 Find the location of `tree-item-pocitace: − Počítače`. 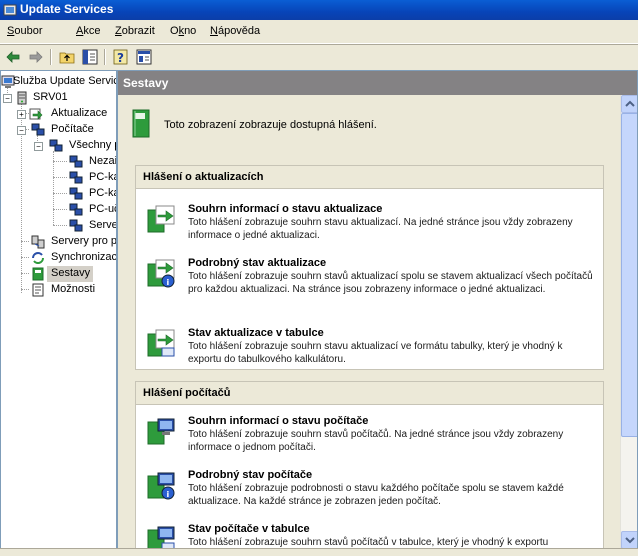

tree-item-pocitace: − Počítače is located at coordinates (58, 130).